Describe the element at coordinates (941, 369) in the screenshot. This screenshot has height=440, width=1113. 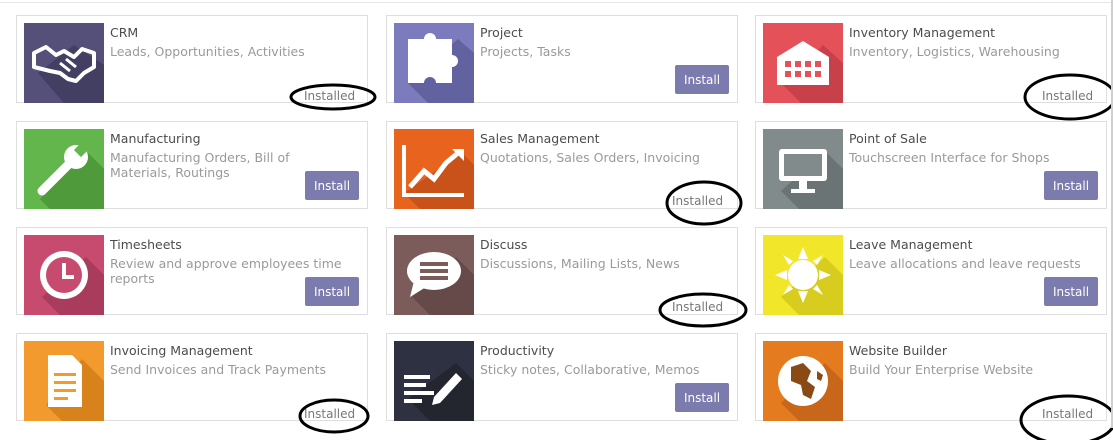
I see `app-description: Build Your Enterprise Website` at that location.